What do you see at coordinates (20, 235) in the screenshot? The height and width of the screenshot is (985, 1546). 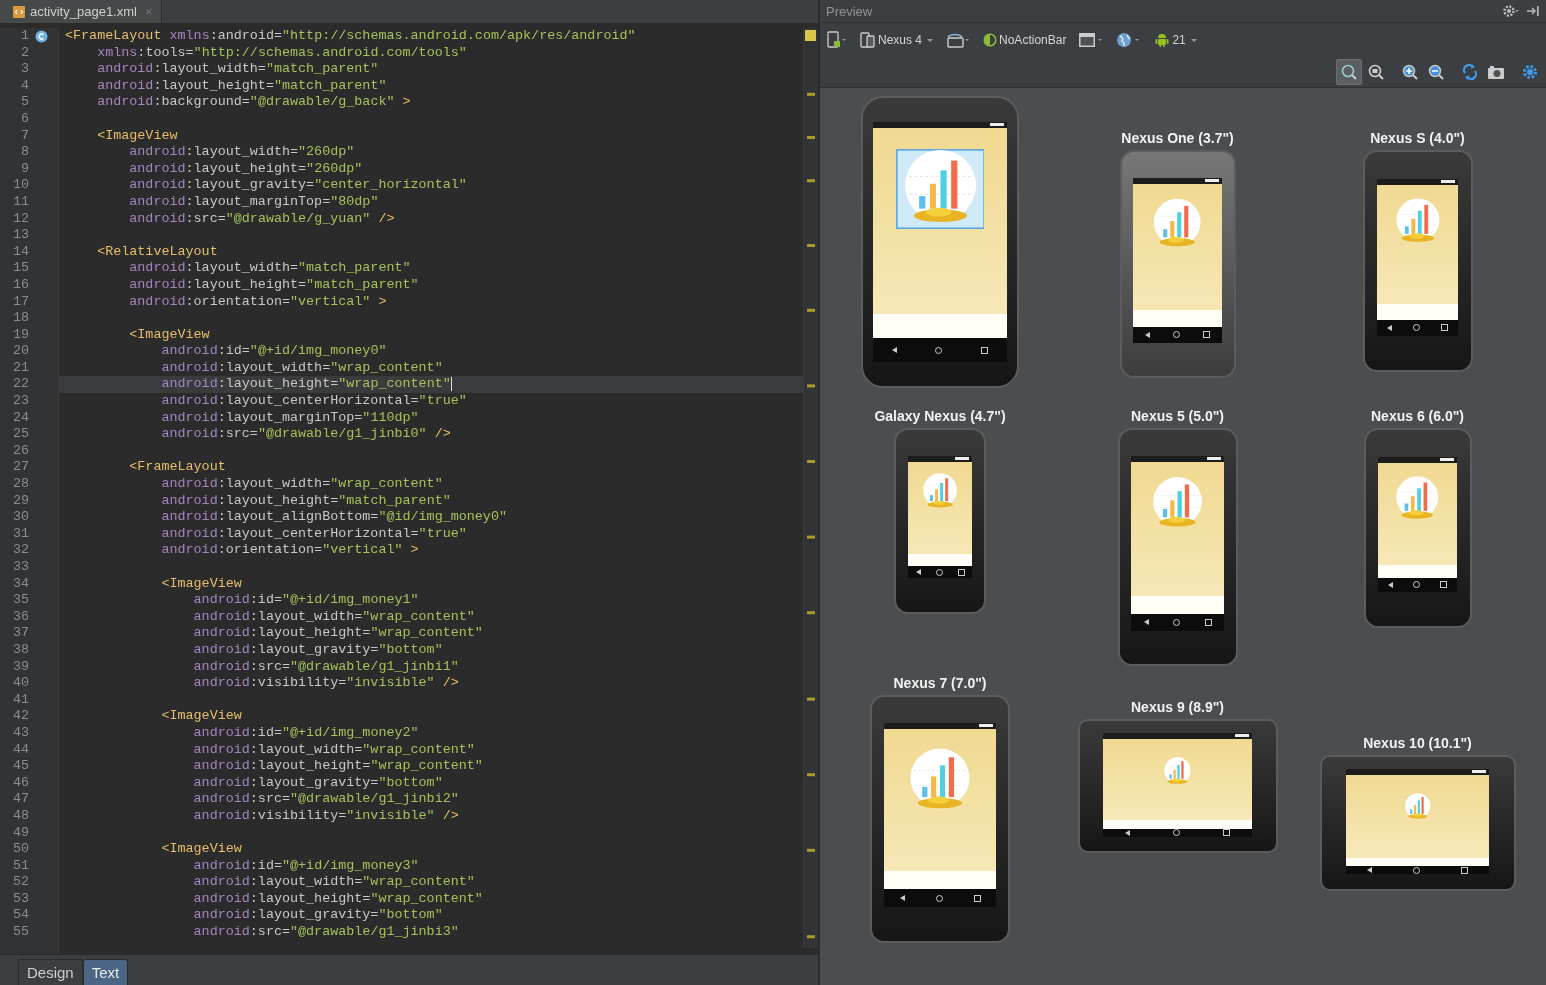 I see `line-number: 13` at bounding box center [20, 235].